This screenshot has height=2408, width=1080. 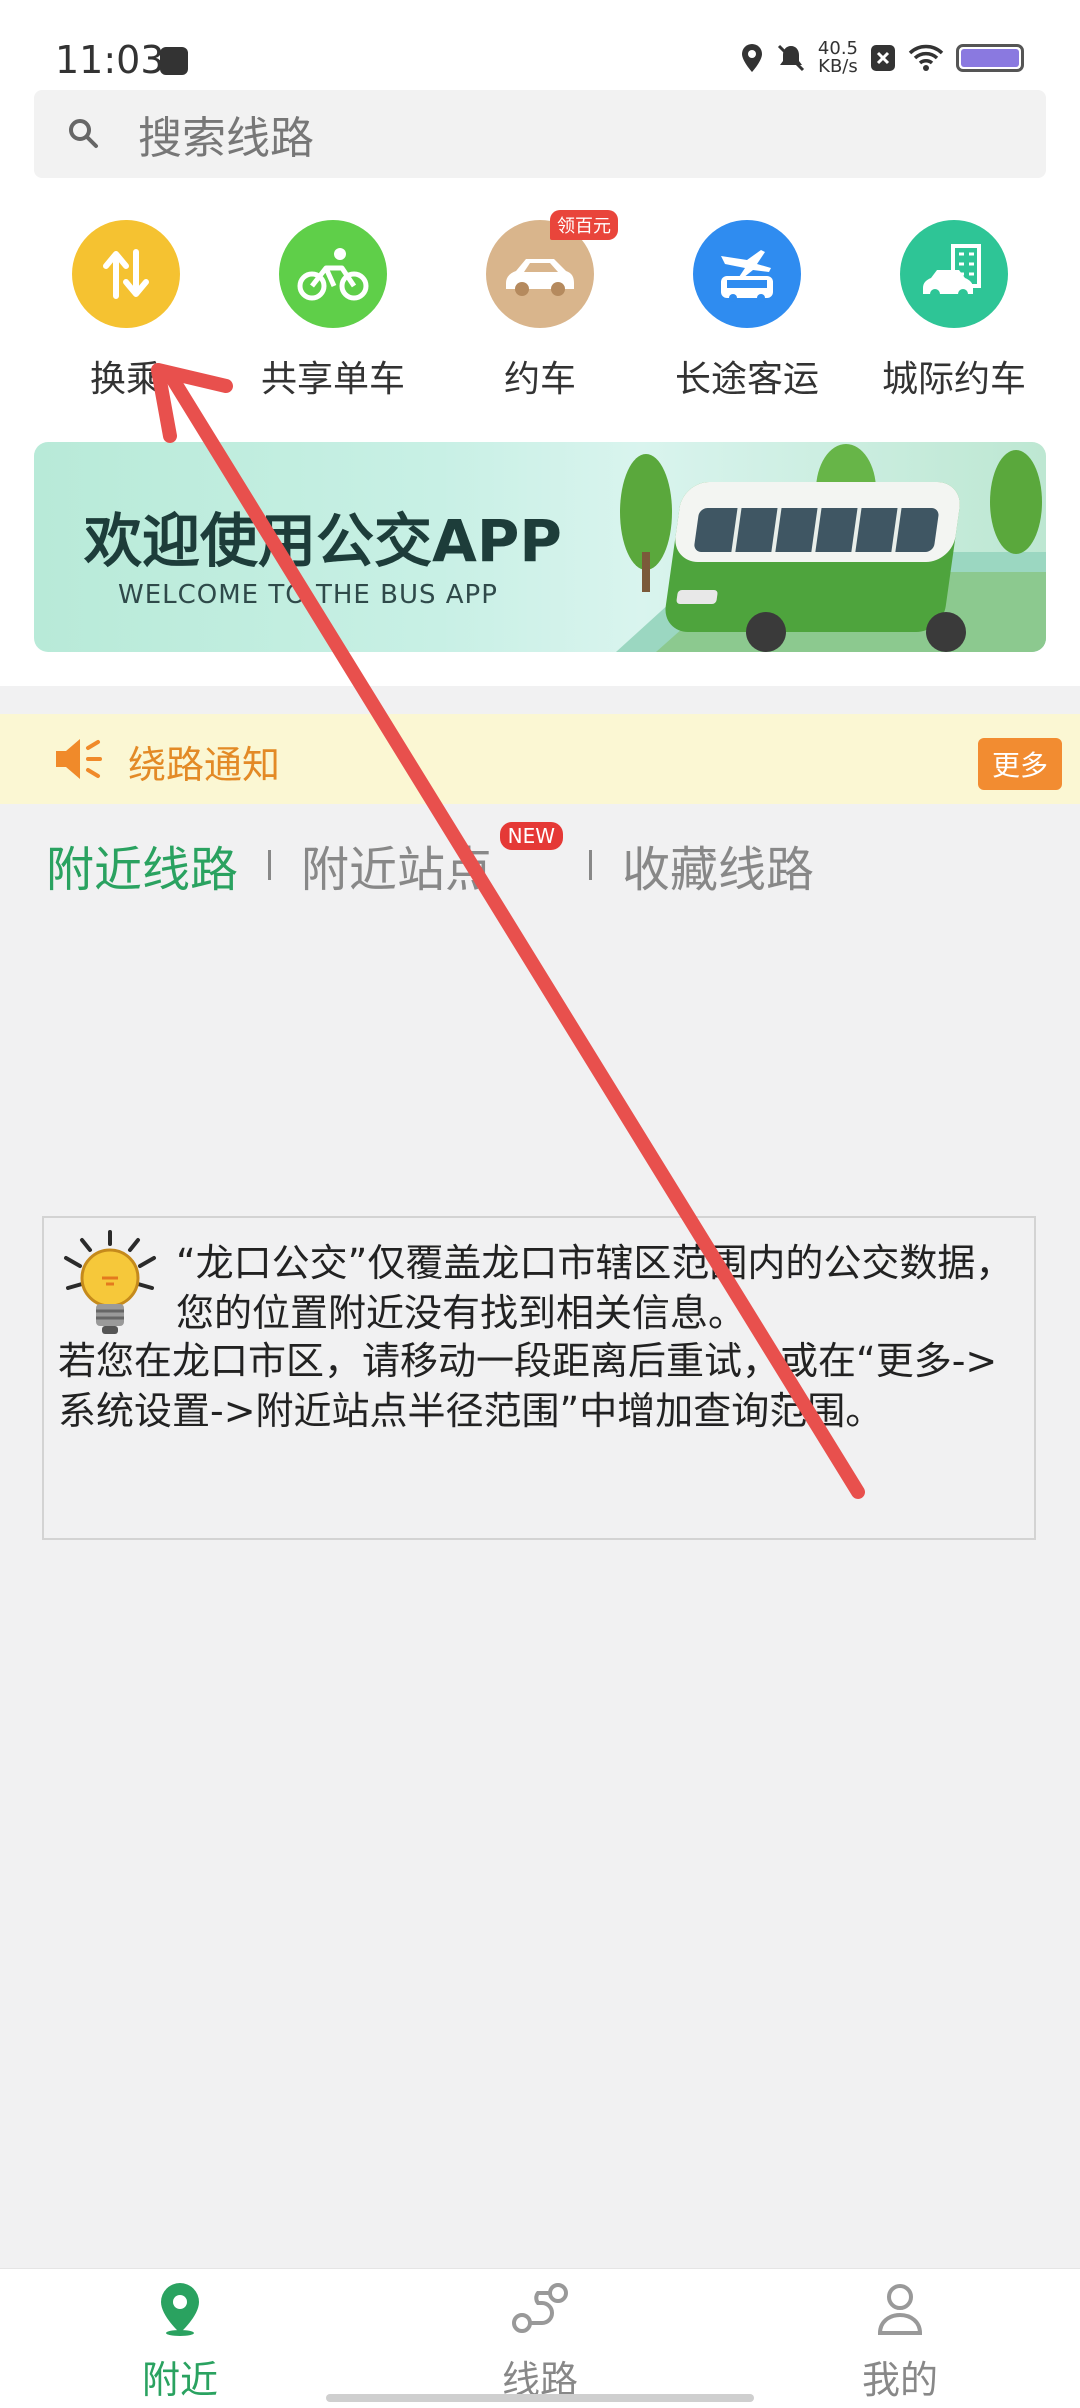 I want to click on welcome-banner: 欢迎使用公交APP WELCOME TO THE BUS APP, so click(x=540, y=547).